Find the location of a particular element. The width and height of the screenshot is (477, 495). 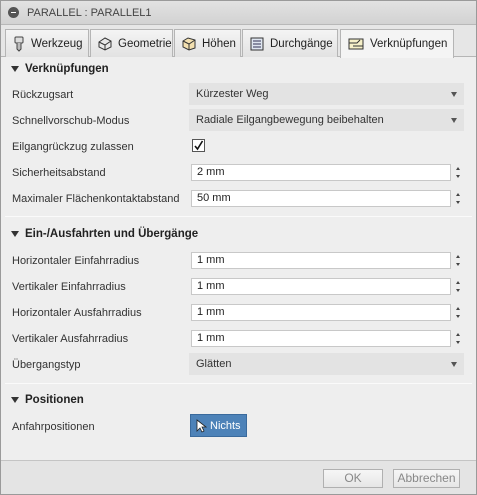

linking-icon is located at coordinates (356, 44).